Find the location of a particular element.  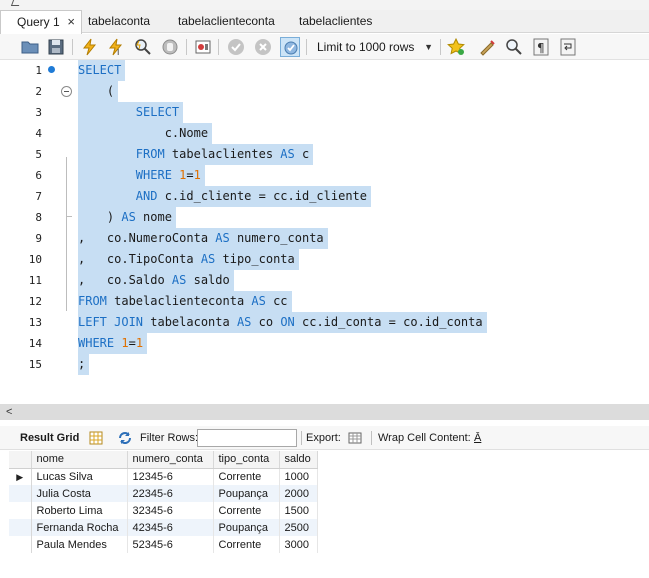

code-line: 6 WHERE 1=1 is located at coordinates (324, 175).